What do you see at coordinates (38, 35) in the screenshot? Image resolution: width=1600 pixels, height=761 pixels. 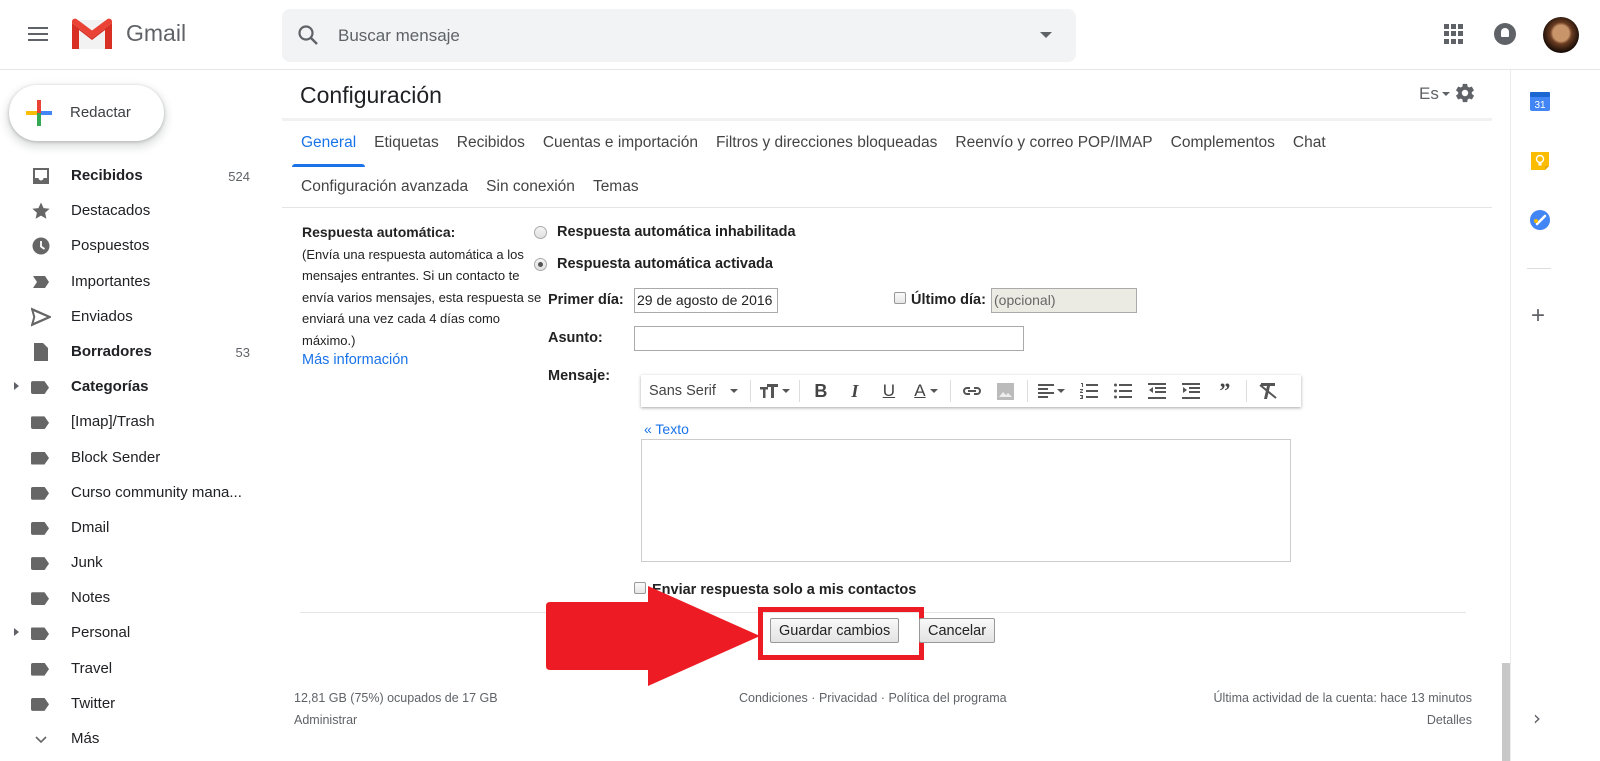 I see `main-menu-button` at bounding box center [38, 35].